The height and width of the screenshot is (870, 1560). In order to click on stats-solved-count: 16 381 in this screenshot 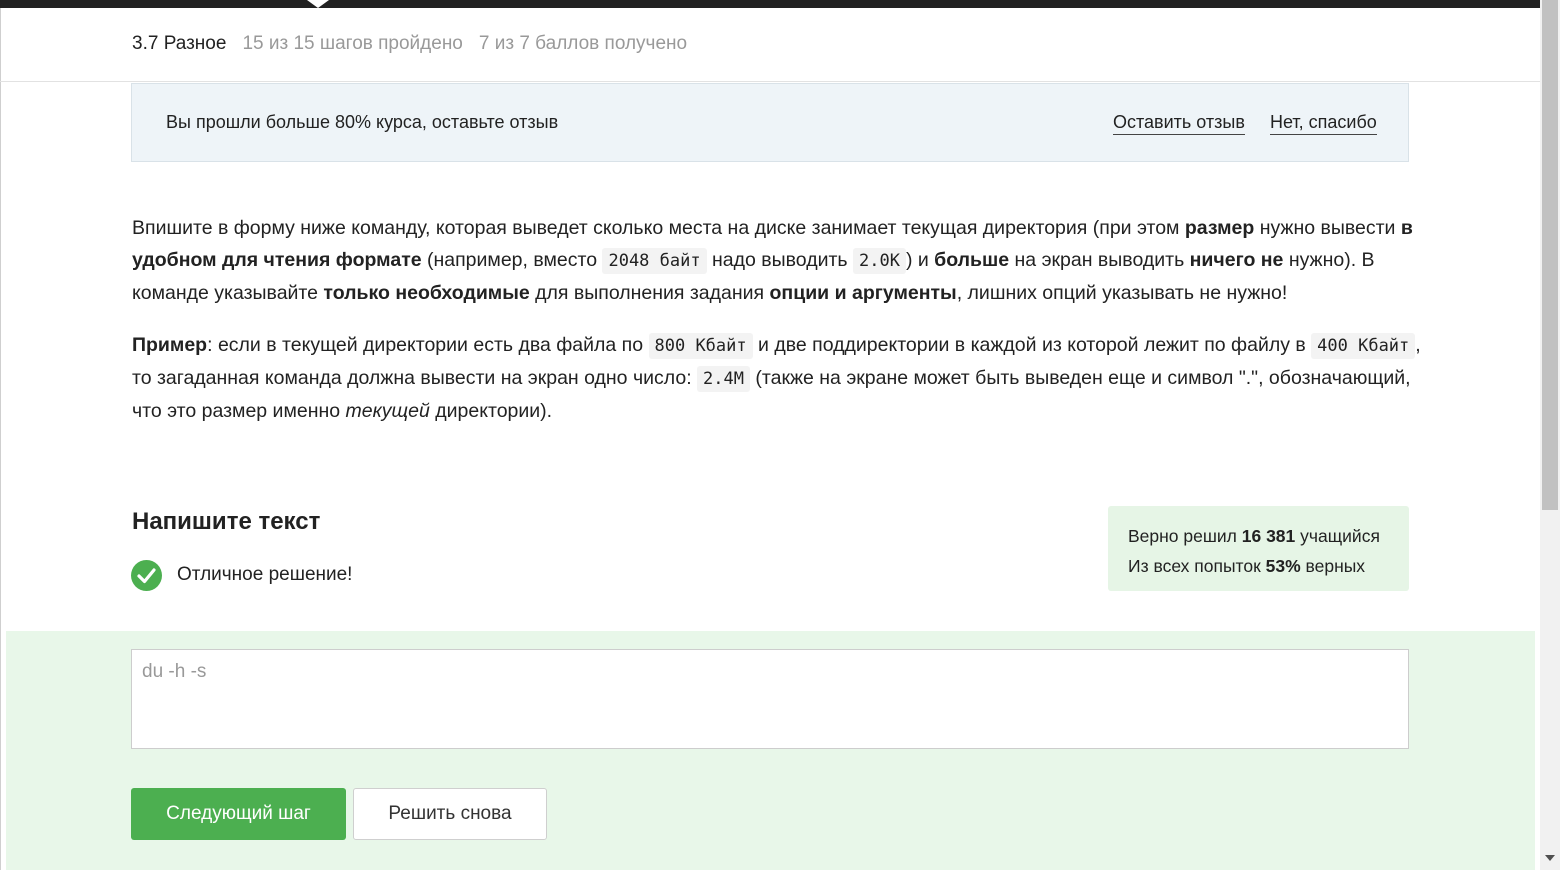, I will do `click(1268, 536)`.